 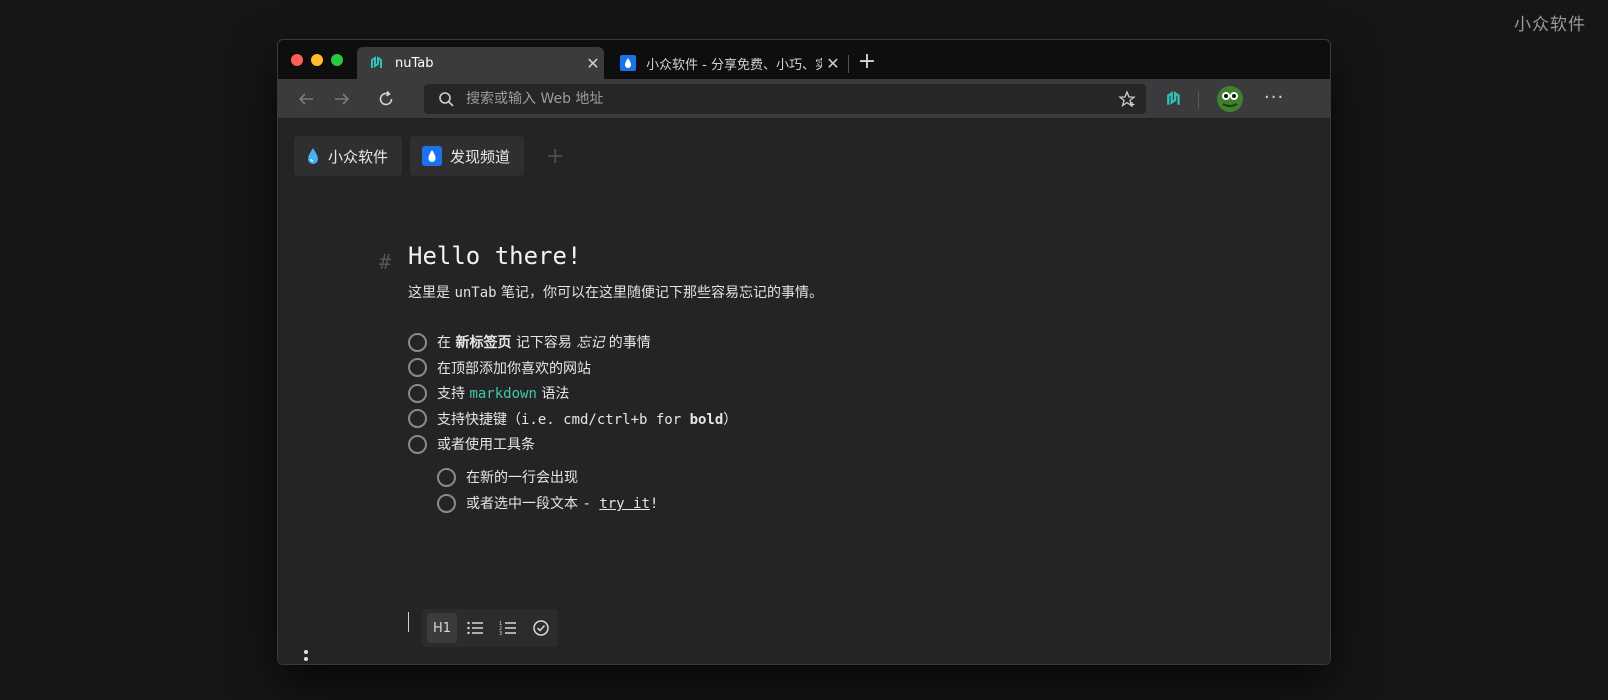 I want to click on bookmark-appinn: 小众软件, so click(x=348, y=156).